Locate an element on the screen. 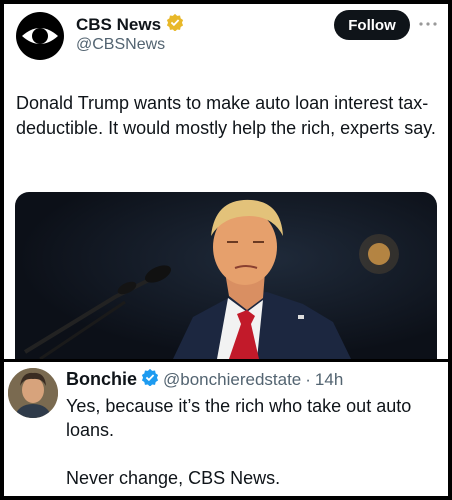 The width and height of the screenshot is (452, 500). avatar is located at coordinates (33, 393).